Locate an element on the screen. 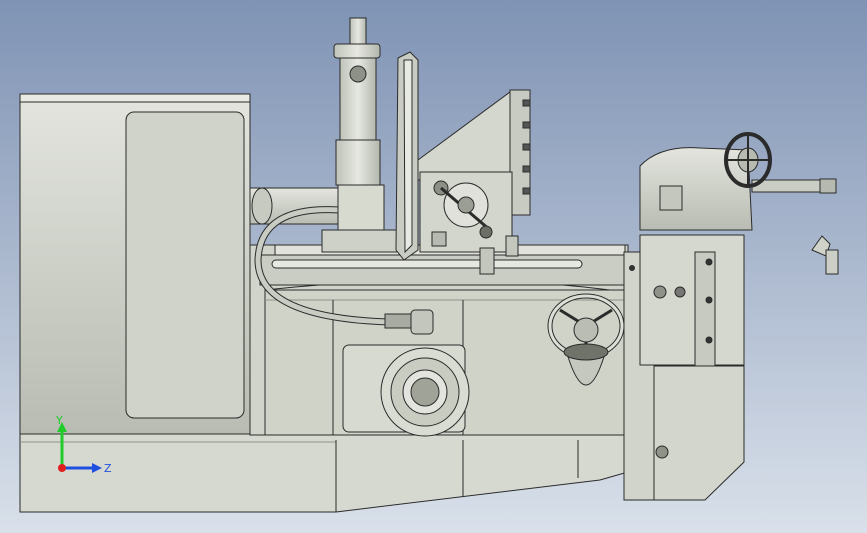 The width and height of the screenshot is (867, 533). z-axis-arrow is located at coordinates (97, 468).